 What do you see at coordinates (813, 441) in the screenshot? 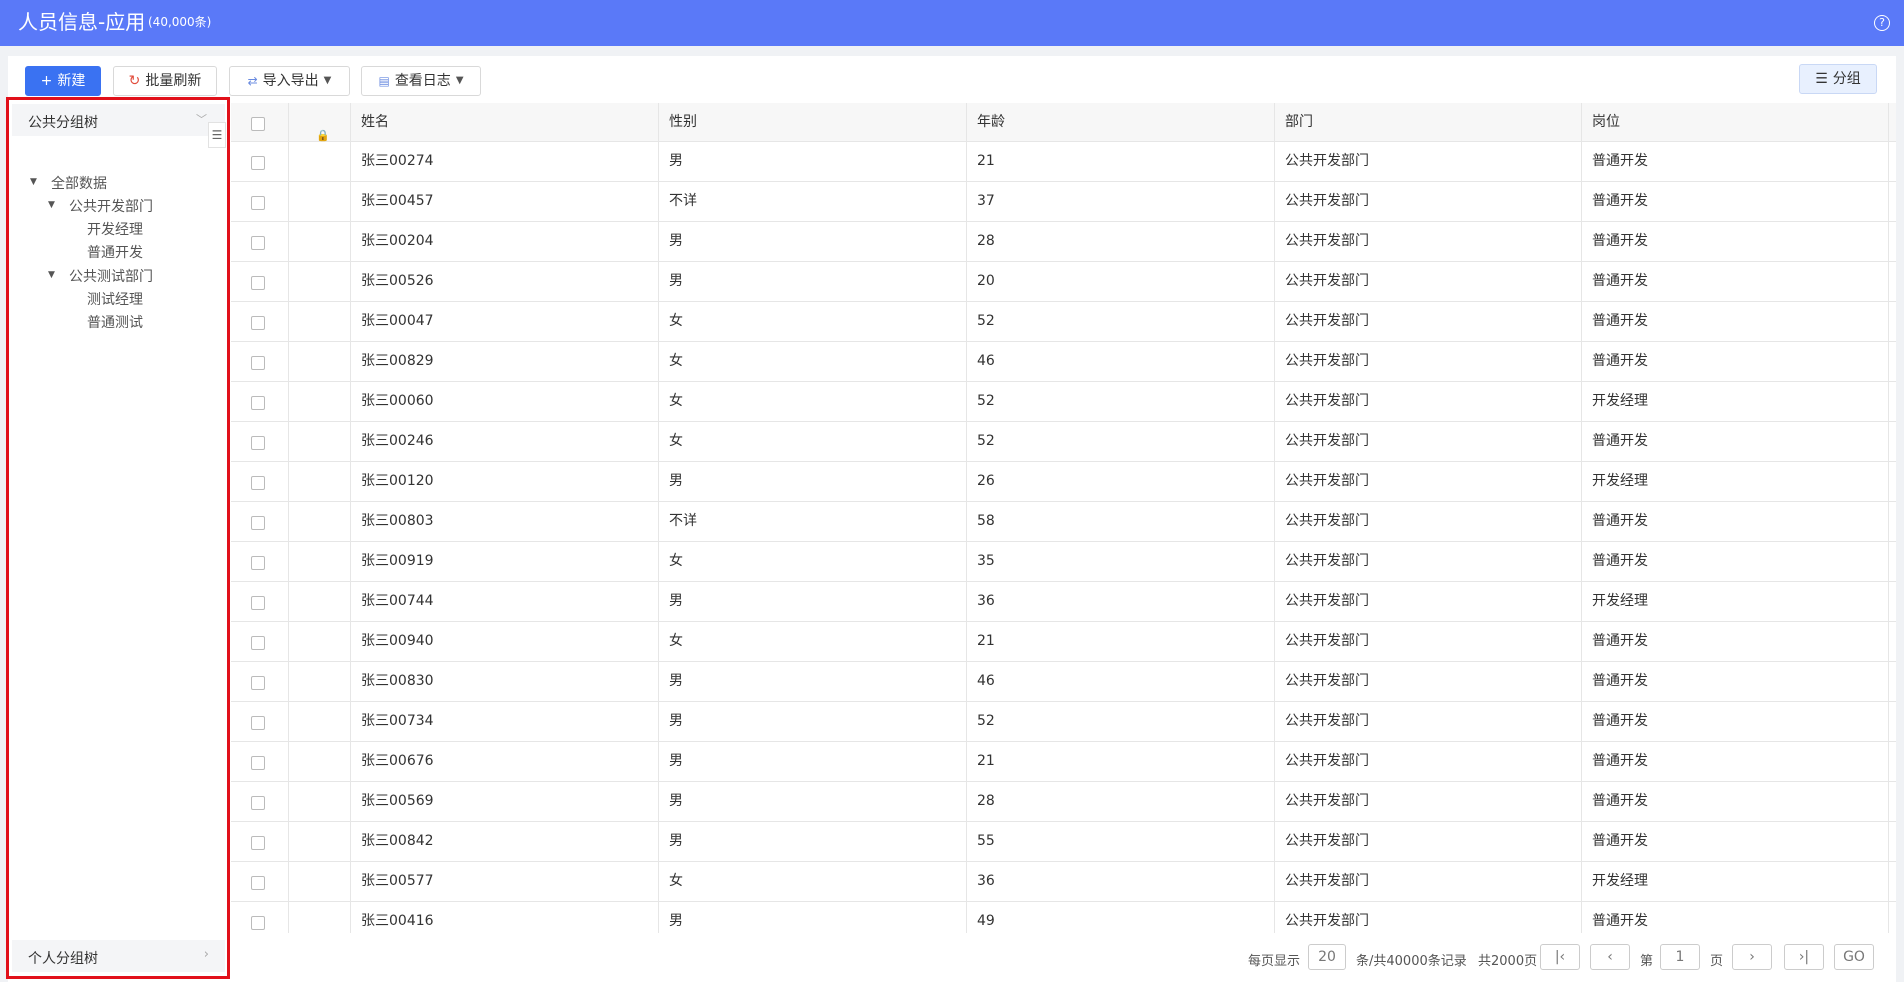
I see `cell-gender: 女` at bounding box center [813, 441].